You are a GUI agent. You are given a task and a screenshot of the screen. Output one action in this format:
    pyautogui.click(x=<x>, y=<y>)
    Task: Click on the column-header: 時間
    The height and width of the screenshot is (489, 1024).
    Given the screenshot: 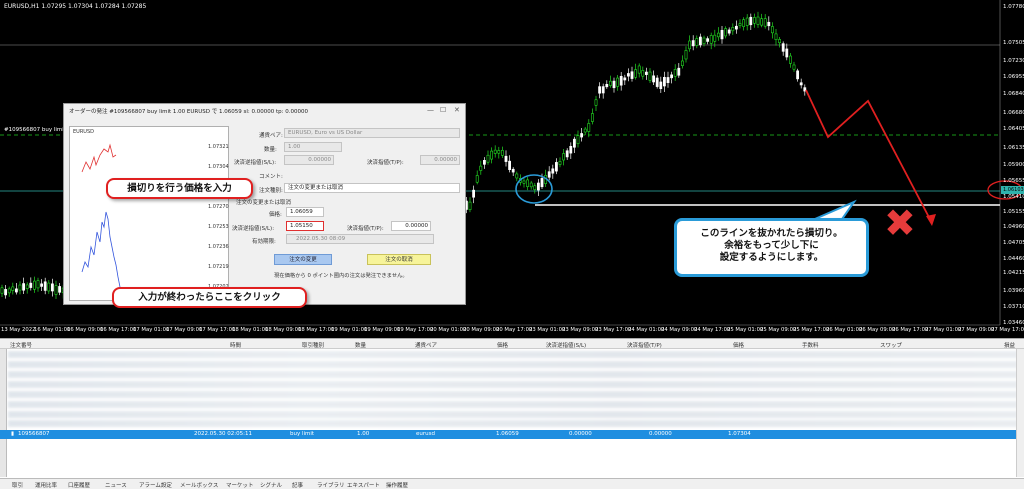 What is the action you would take?
    pyautogui.click(x=235, y=345)
    